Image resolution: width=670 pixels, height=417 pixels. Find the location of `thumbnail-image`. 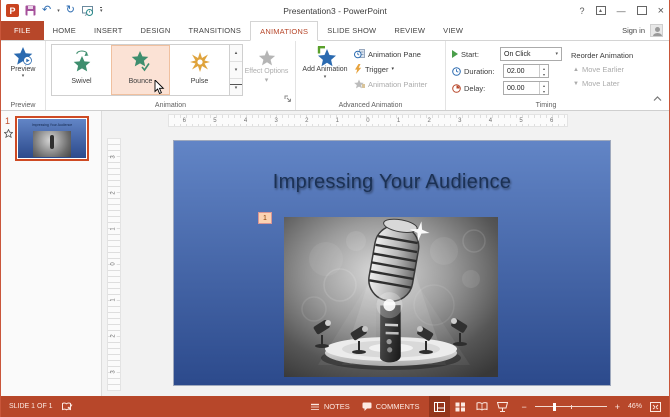

thumbnail-image is located at coordinates (52, 144).